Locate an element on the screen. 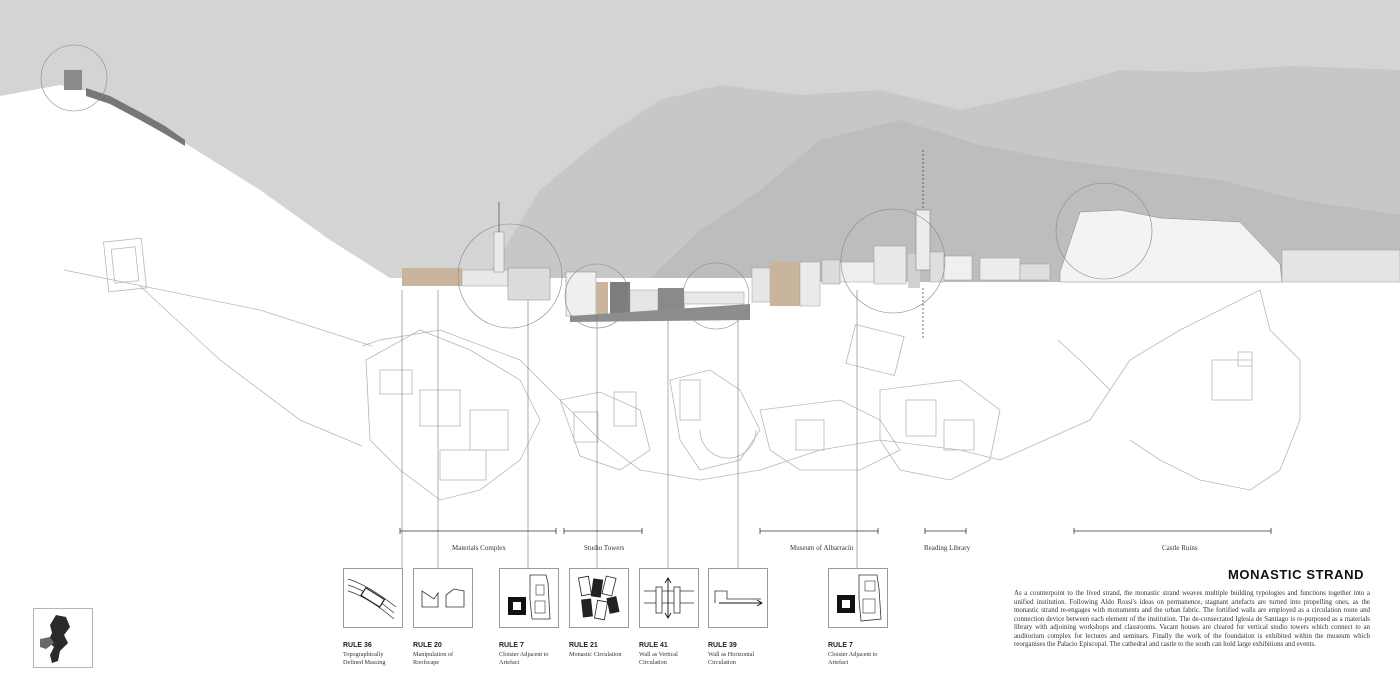 The height and width of the screenshot is (700, 1400). rule-id: RULE 41 is located at coordinates (653, 645).